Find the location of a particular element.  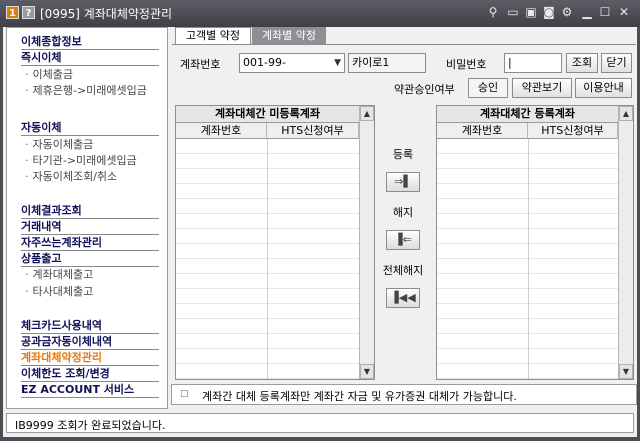

cancel-button: ▐⇐ is located at coordinates (403, 240).